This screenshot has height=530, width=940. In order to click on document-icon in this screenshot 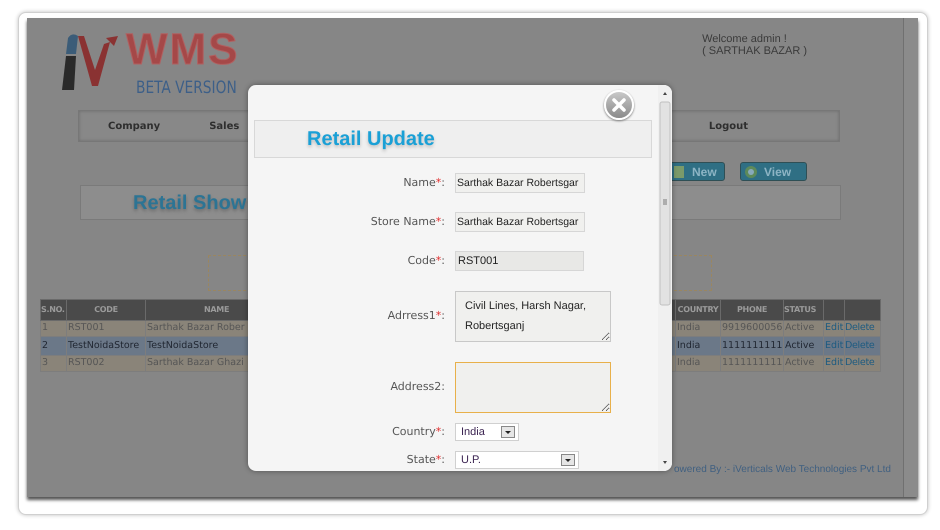, I will do `click(679, 171)`.